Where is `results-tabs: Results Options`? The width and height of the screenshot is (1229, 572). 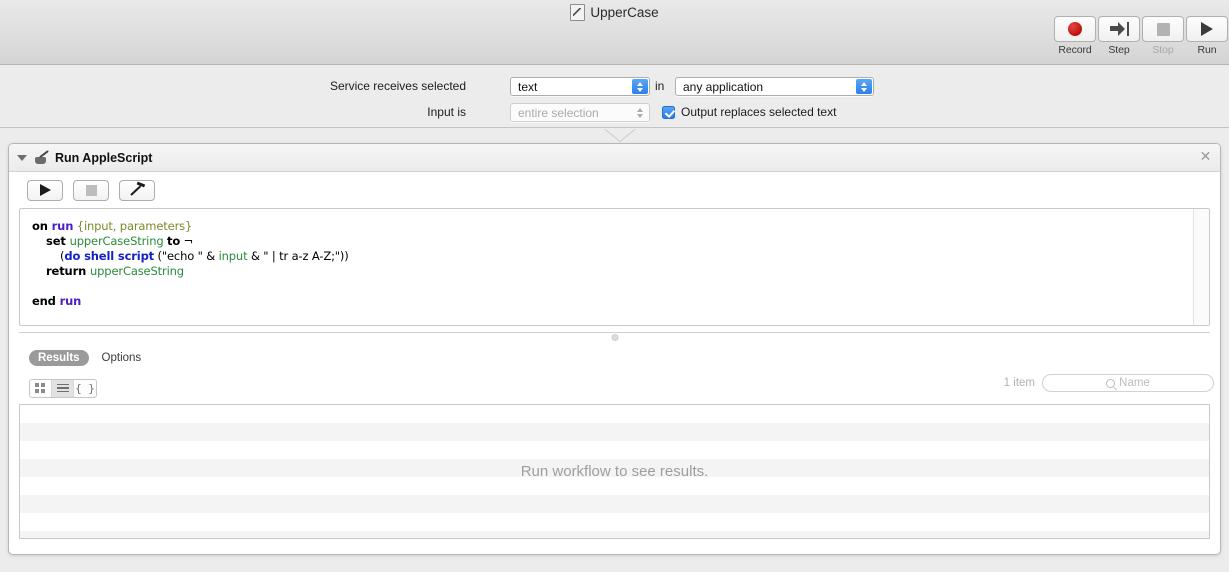
results-tabs: Results Options is located at coordinates (614, 356).